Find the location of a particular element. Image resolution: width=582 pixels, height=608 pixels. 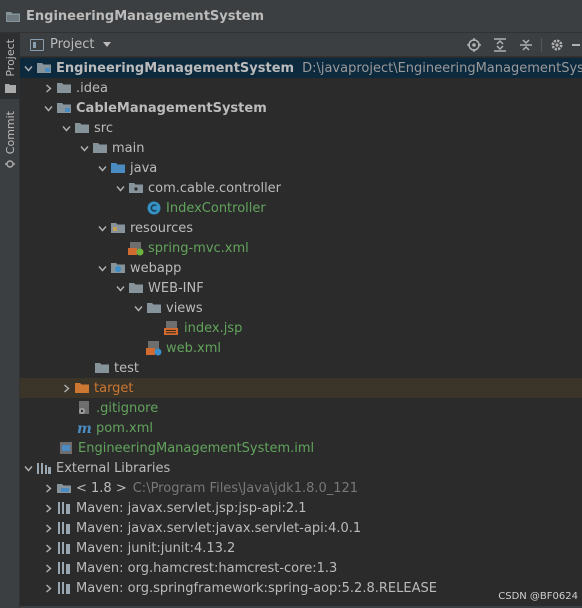

gear-icon is located at coordinates (557, 45).